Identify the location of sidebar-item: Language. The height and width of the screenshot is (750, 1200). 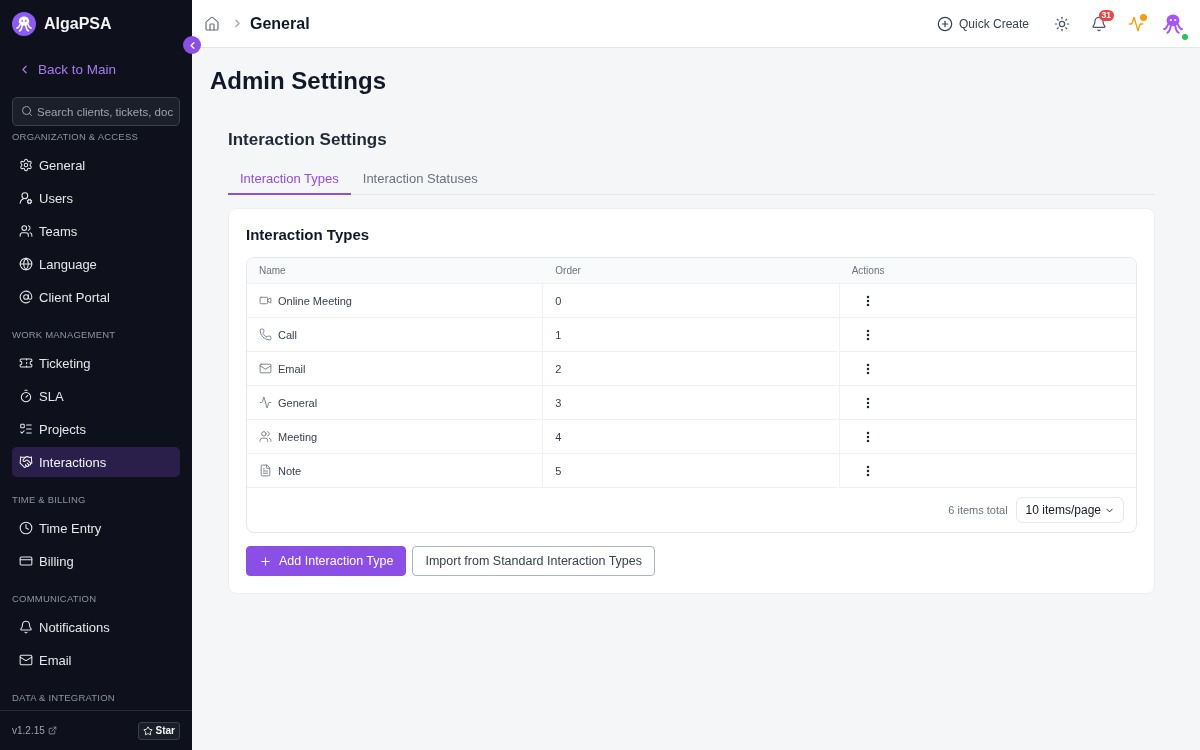
(96, 264).